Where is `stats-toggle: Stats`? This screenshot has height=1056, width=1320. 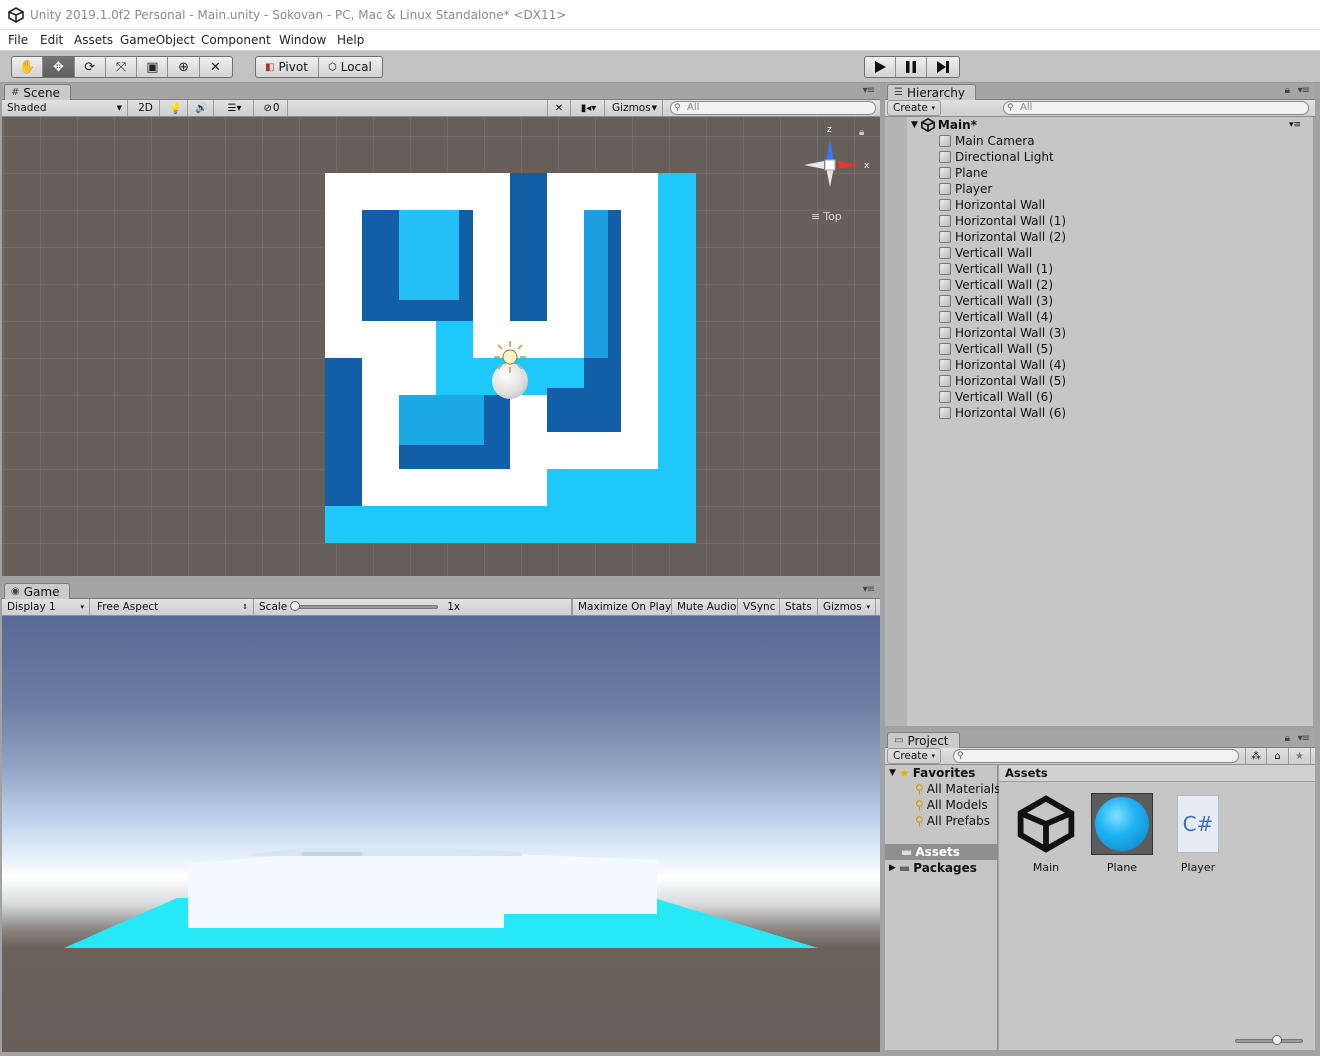 stats-toggle: Stats is located at coordinates (799, 607).